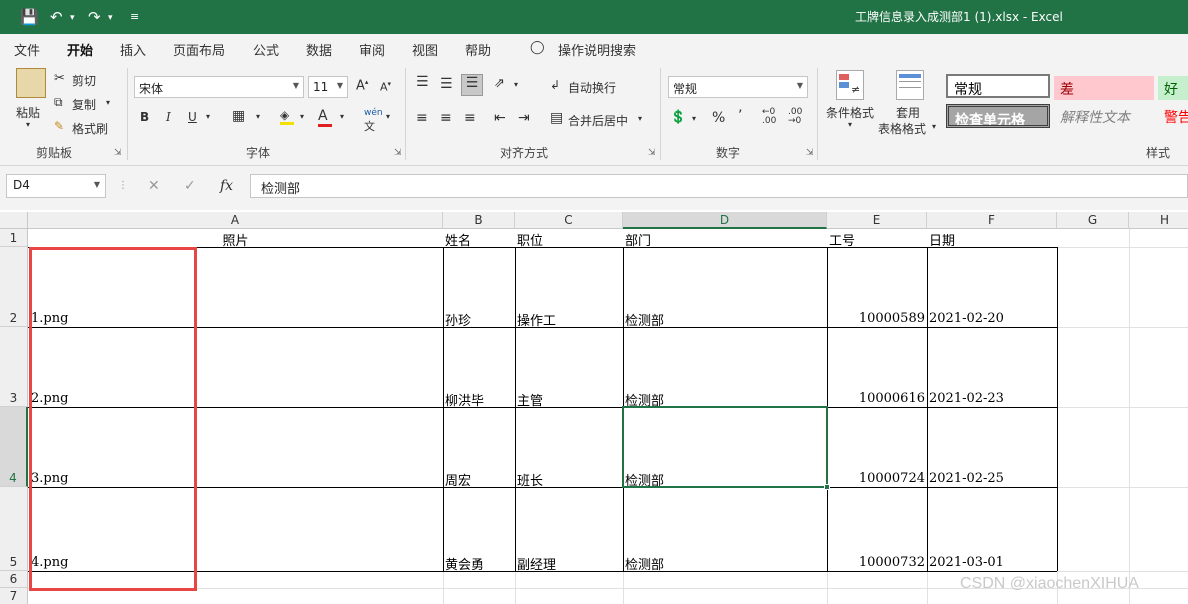 This screenshot has width=1188, height=604. I want to click on decrease-indent-icon: ⇤, so click(500, 118).